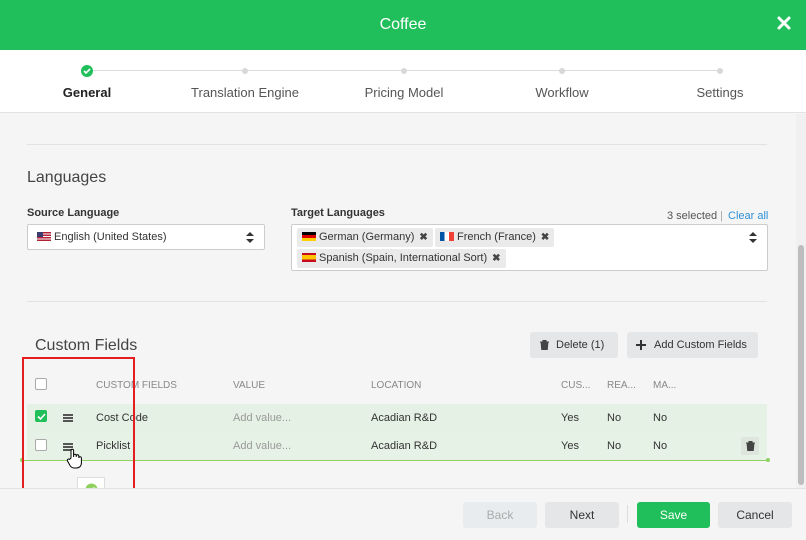 The height and width of the screenshot is (540, 806). Describe the element at coordinates (403, 514) in the screenshot. I see `dialog-footer: Back Next Save Cancel` at that location.